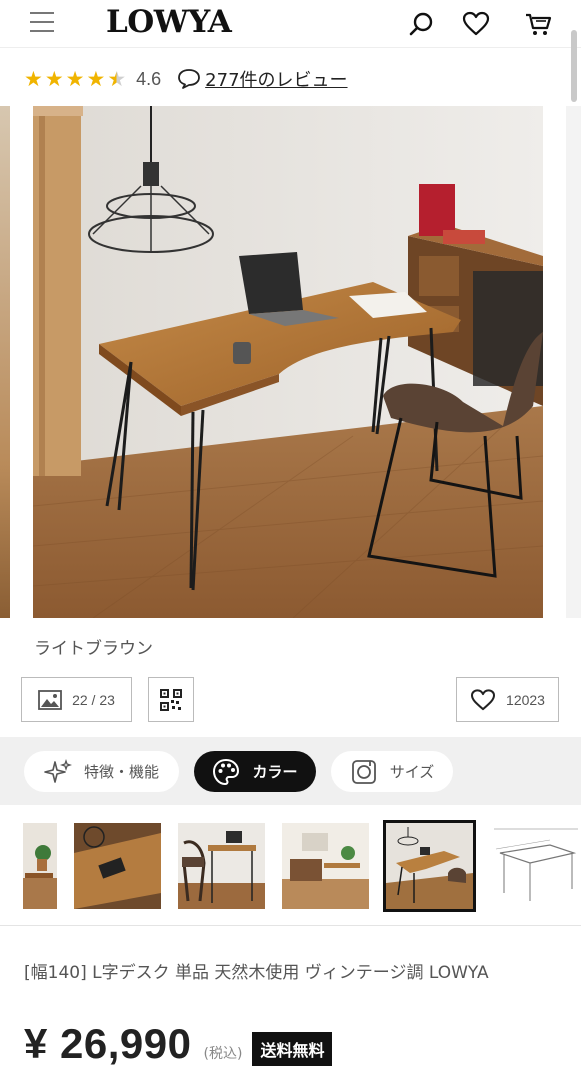 Image resolution: width=581 pixels, height=1080 pixels. Describe the element at coordinates (189, 79) in the screenshot. I see `speech-bubble-icon` at that location.